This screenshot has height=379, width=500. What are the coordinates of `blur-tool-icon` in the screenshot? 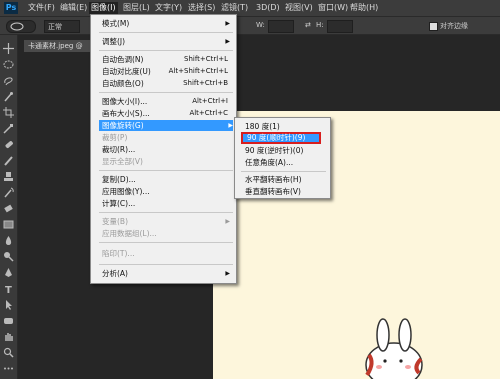 It's located at (8, 240).